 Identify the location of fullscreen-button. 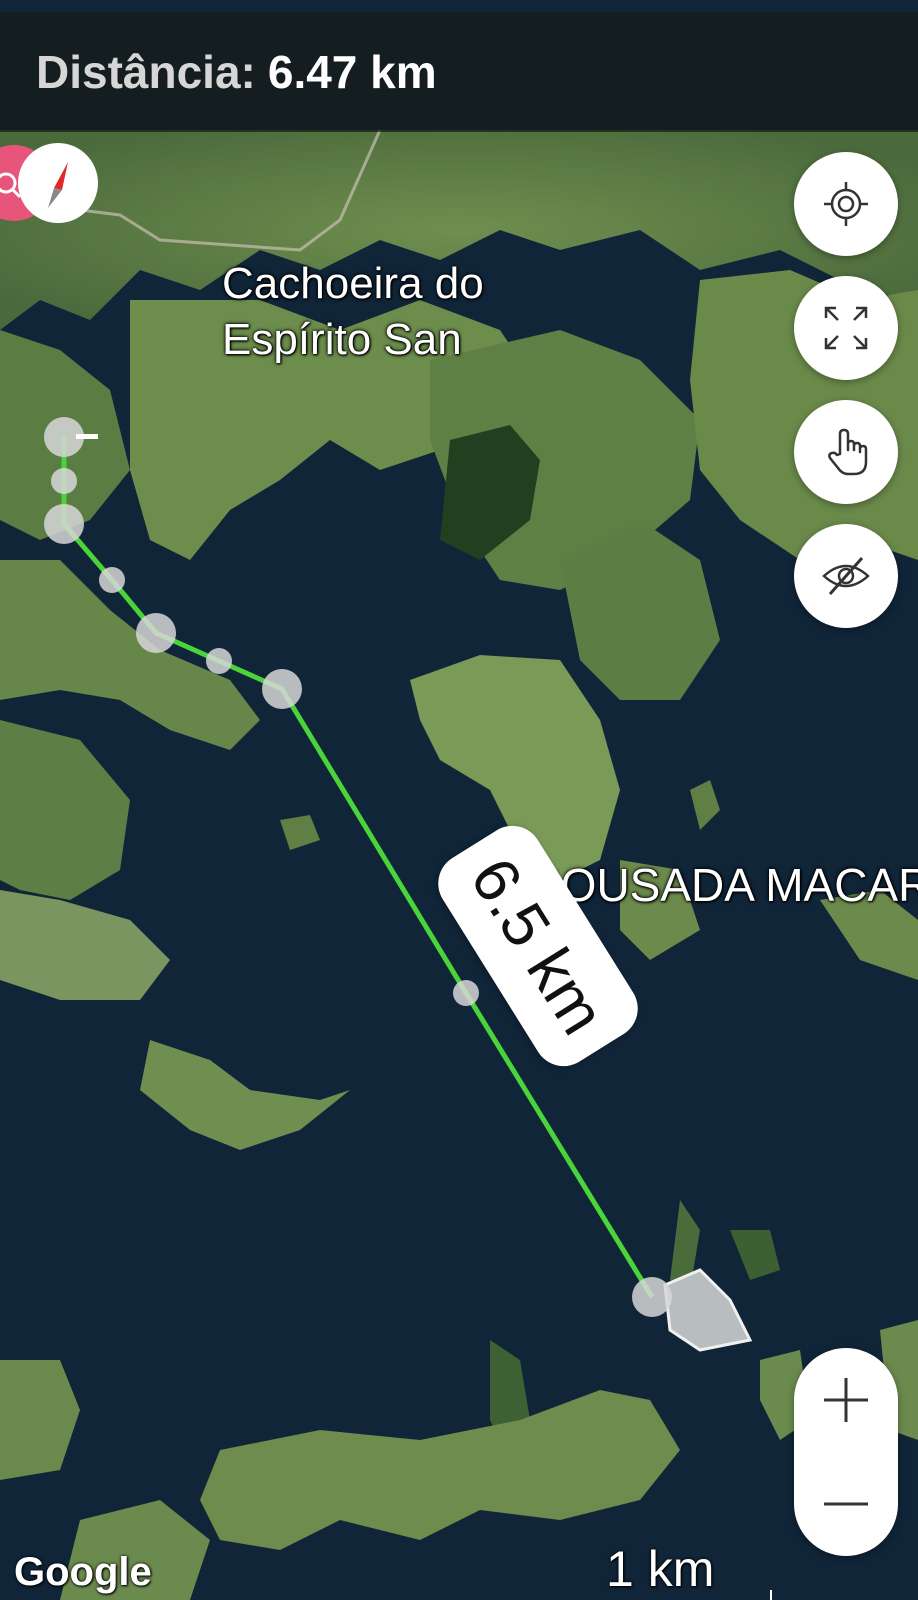
(846, 328).